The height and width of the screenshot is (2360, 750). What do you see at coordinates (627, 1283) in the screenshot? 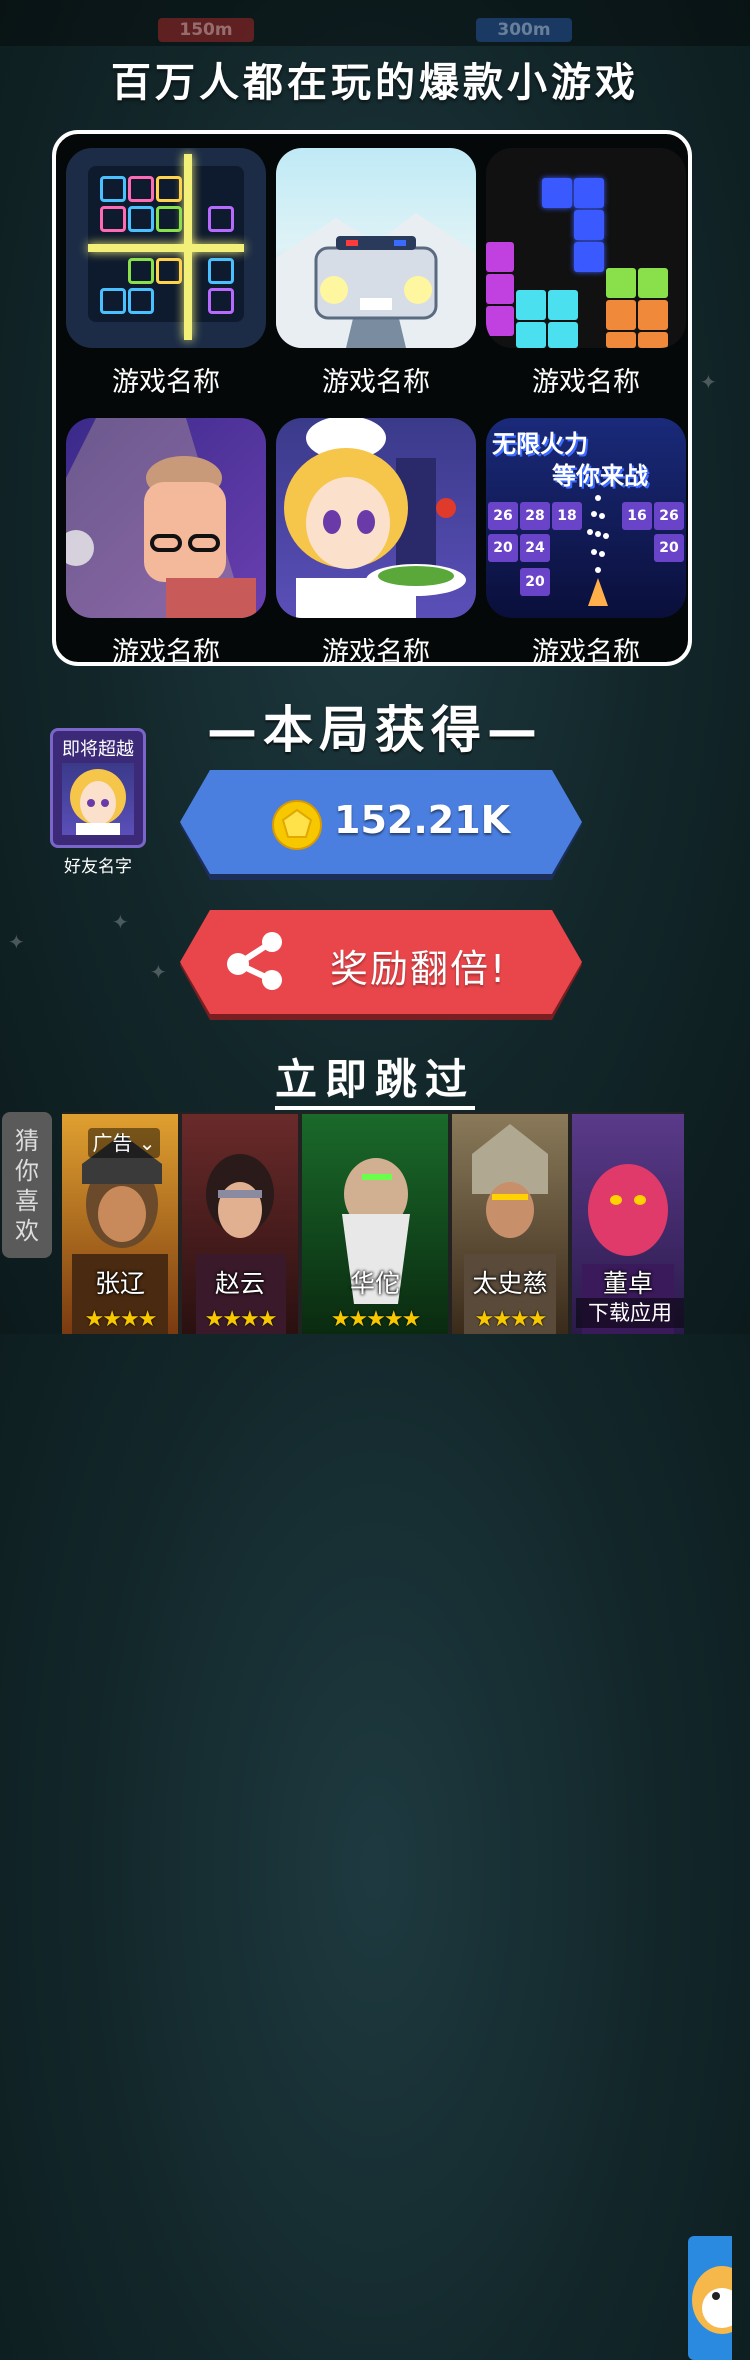
I see `hero-name: 董卓` at bounding box center [627, 1283].